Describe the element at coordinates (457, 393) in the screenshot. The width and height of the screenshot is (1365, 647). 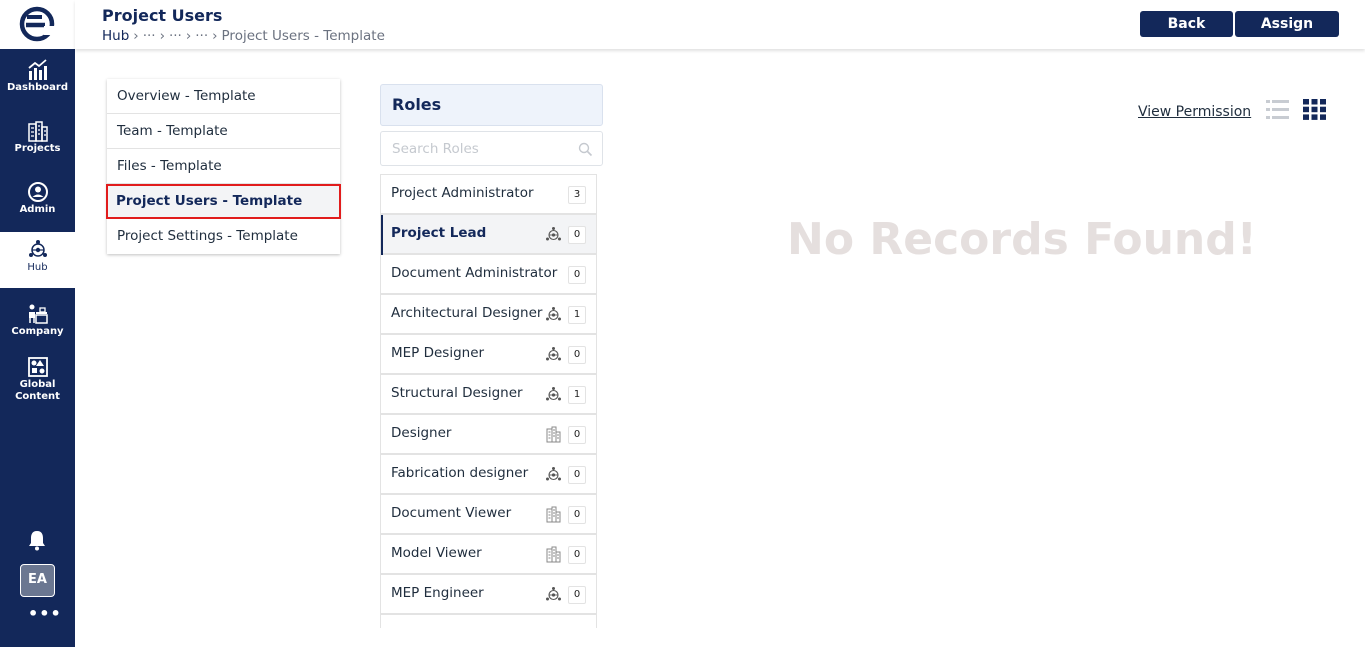
I see `role-name: Structural Designer` at that location.